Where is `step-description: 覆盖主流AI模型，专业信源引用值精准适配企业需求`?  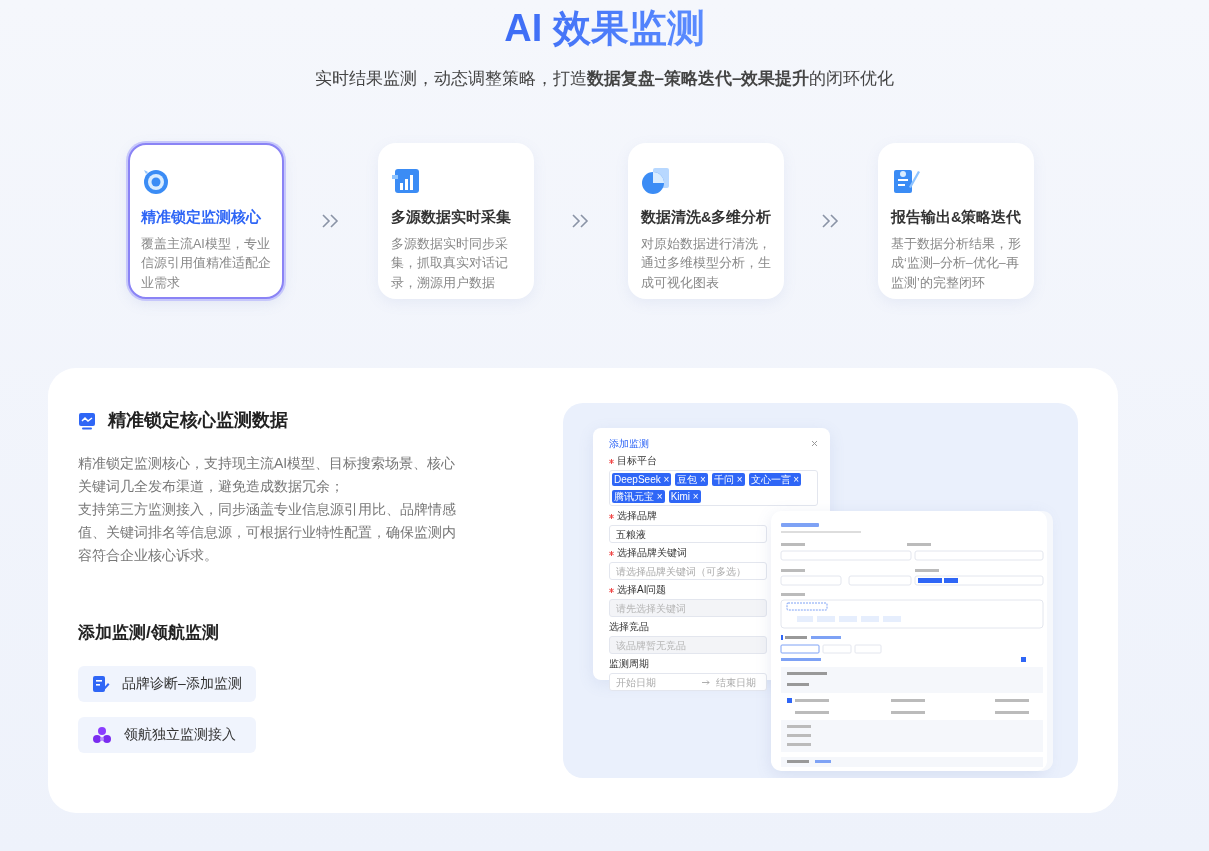 step-description: 覆盖主流AI模型，专业信源引用值精准适配企业需求 is located at coordinates (206, 264).